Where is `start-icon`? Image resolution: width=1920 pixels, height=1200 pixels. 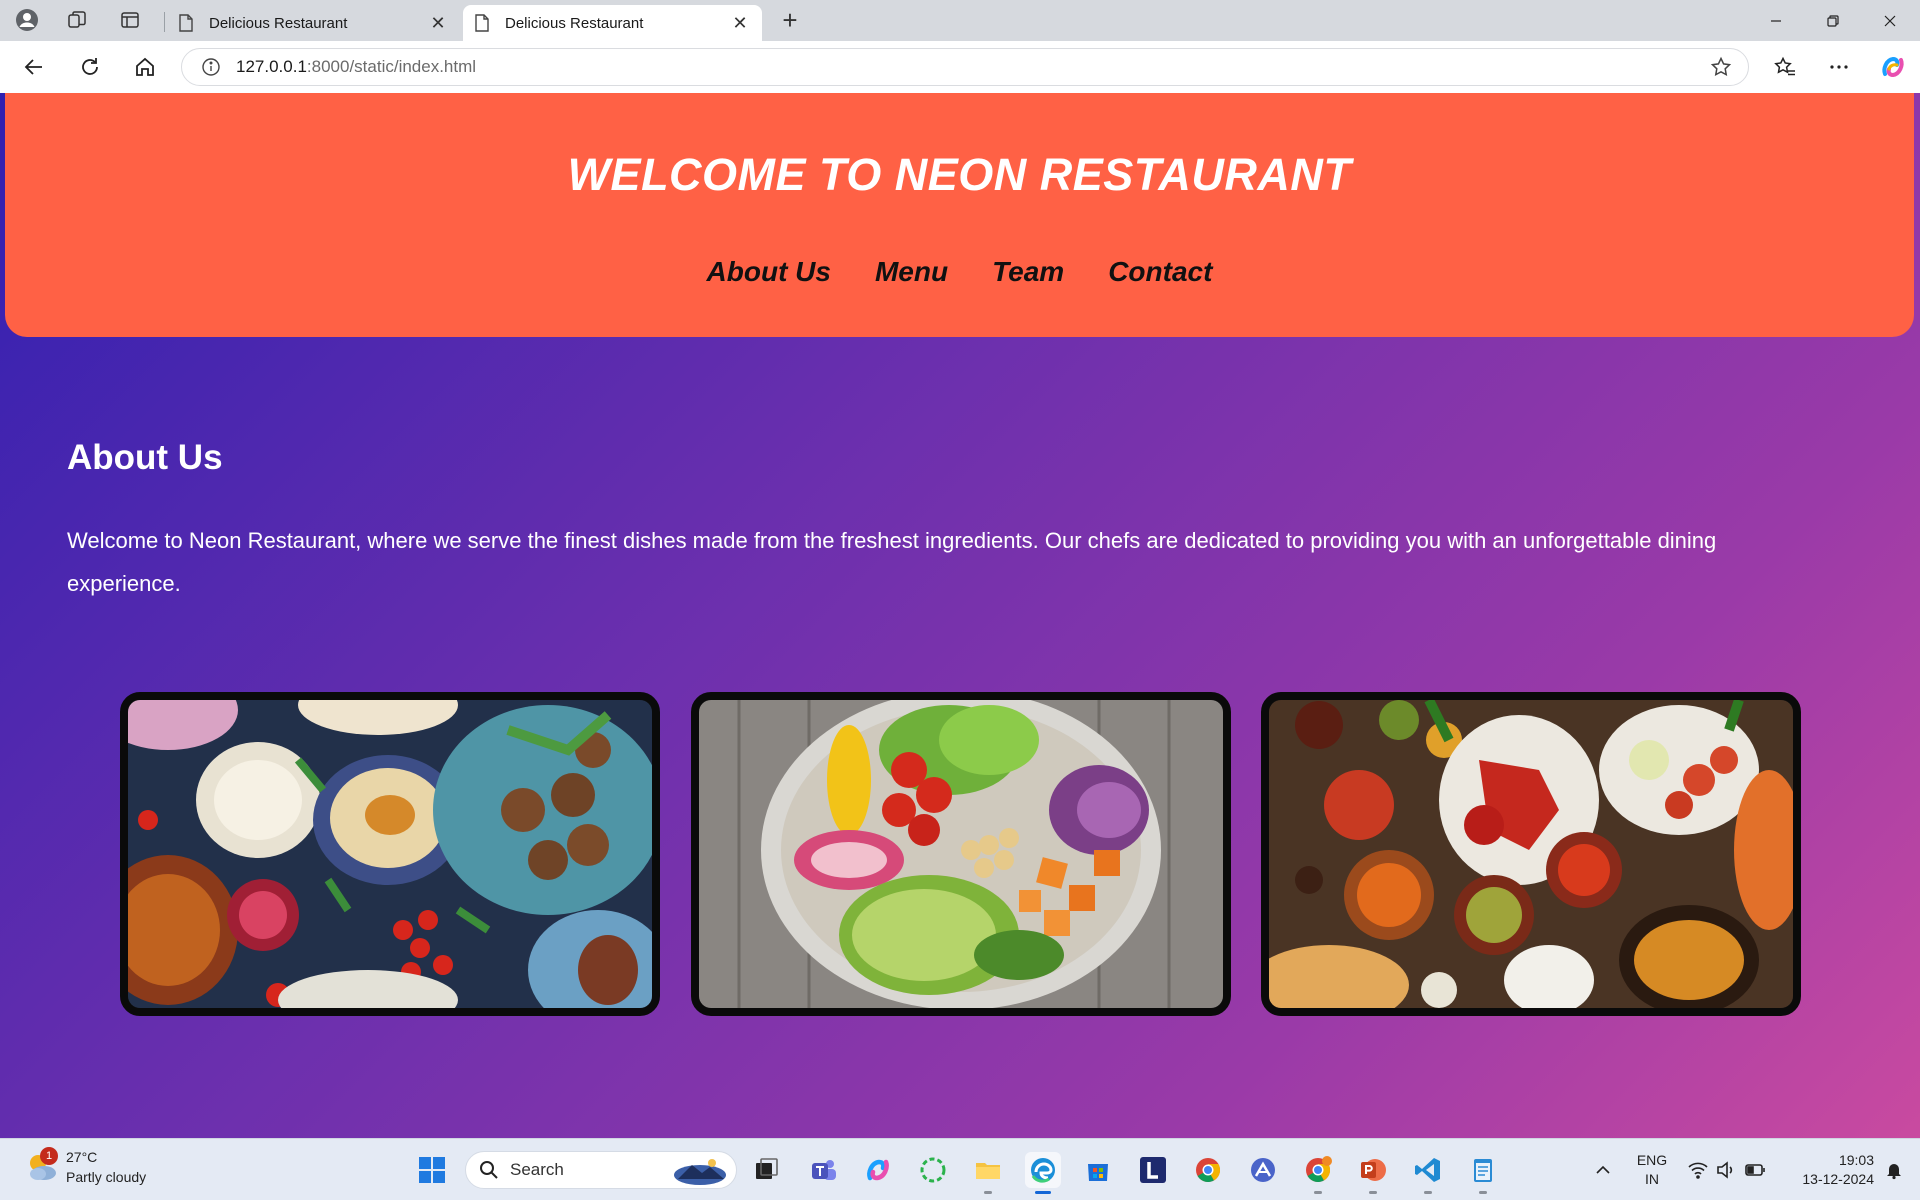
start-icon is located at coordinates (432, 1170).